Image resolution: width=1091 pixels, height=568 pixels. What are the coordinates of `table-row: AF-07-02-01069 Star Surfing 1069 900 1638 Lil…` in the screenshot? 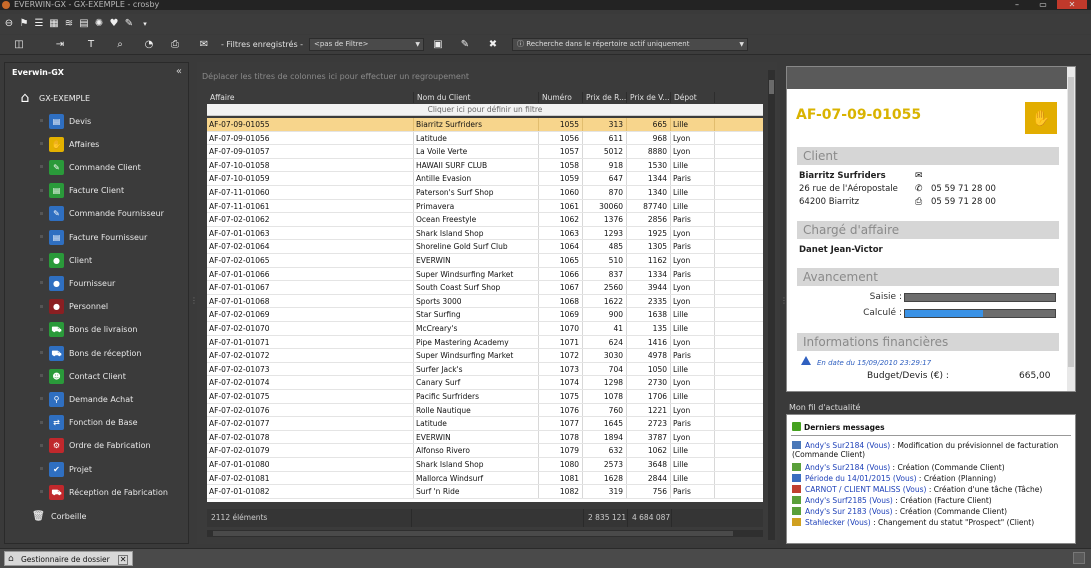 It's located at (485, 315).